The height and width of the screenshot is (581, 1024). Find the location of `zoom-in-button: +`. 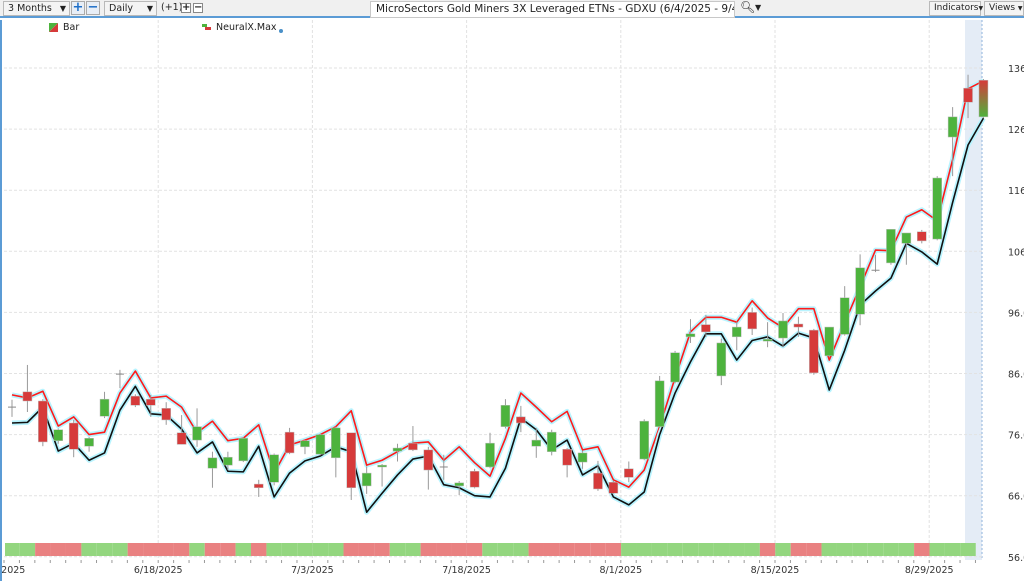

zoom-in-button: + is located at coordinates (78, 8).